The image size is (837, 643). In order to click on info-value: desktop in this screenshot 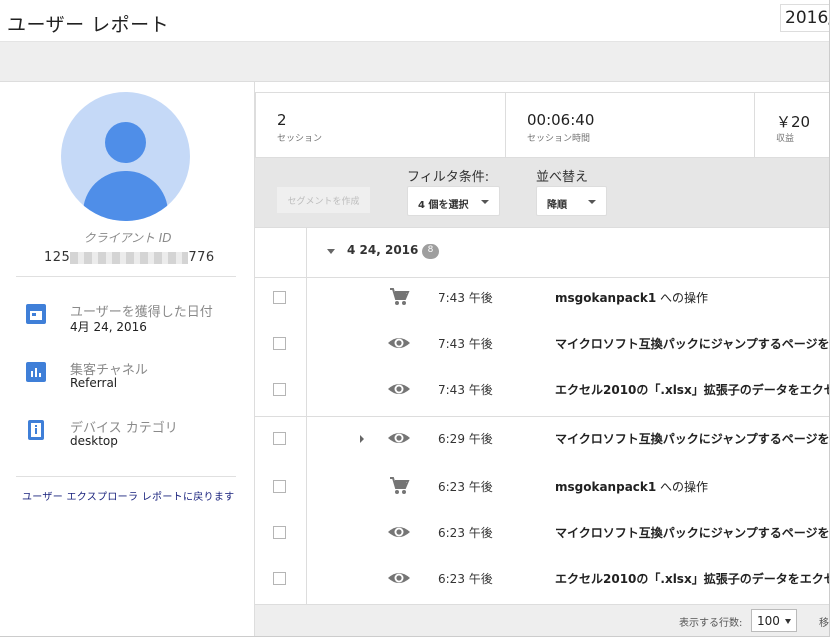, I will do `click(94, 441)`.